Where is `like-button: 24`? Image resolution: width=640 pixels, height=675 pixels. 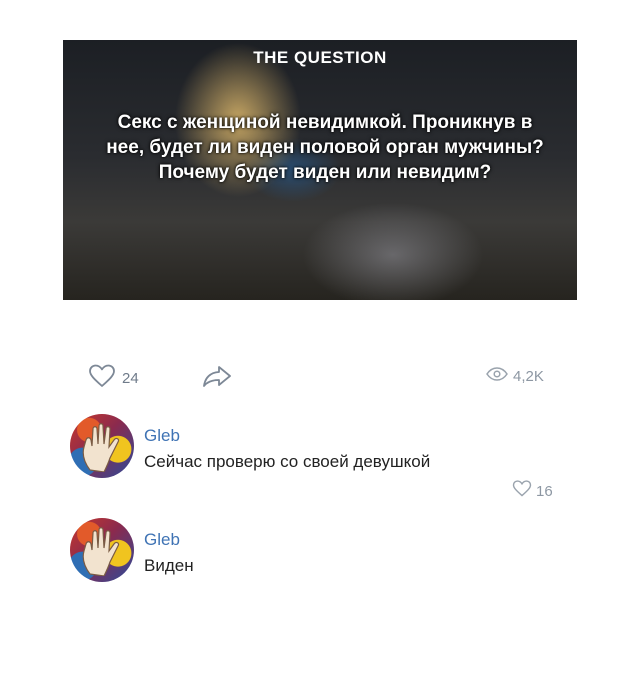 like-button: 24 is located at coordinates (113, 378).